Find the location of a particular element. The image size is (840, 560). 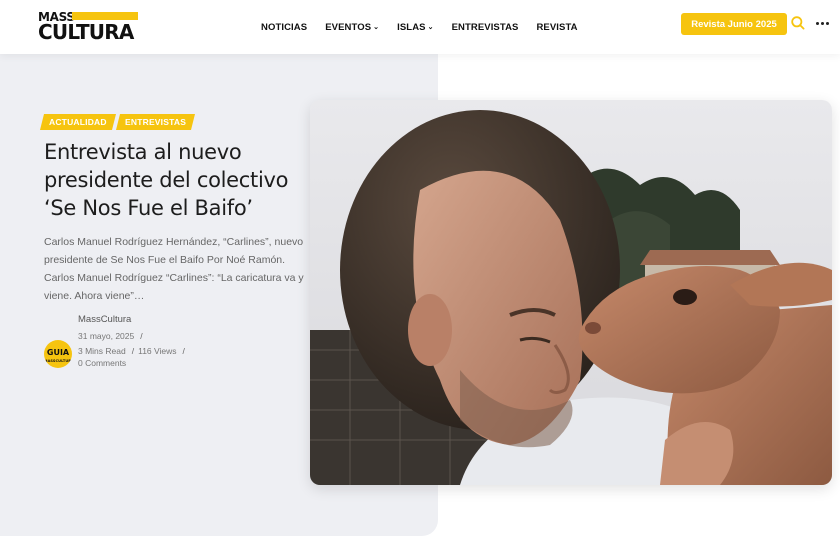

nav-item-entrevistas: ENTREVISTAS is located at coordinates (485, 27).